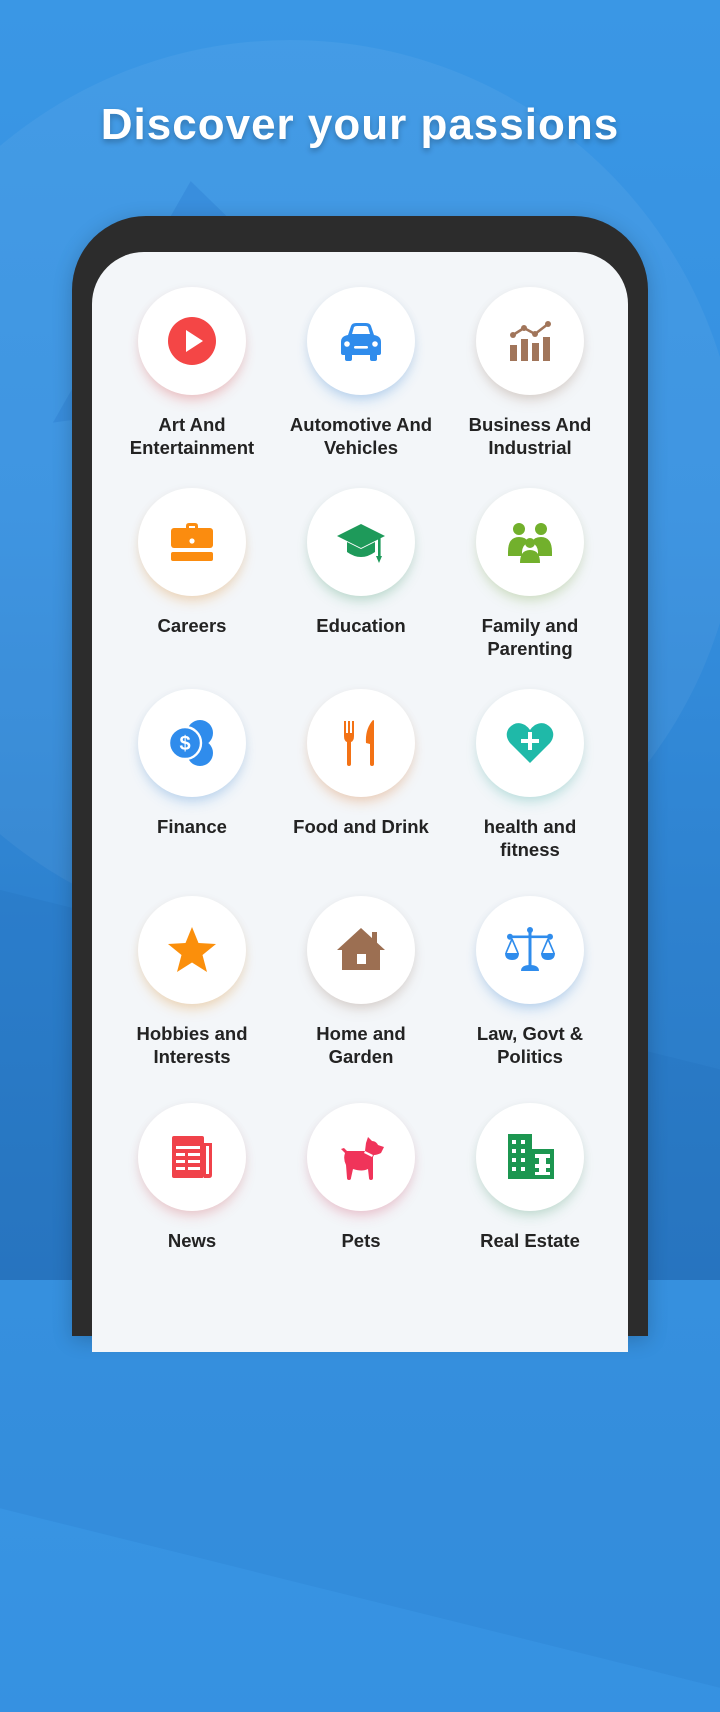 Image resolution: width=720 pixels, height=1712 pixels. I want to click on category-label: Careers, so click(192, 625).